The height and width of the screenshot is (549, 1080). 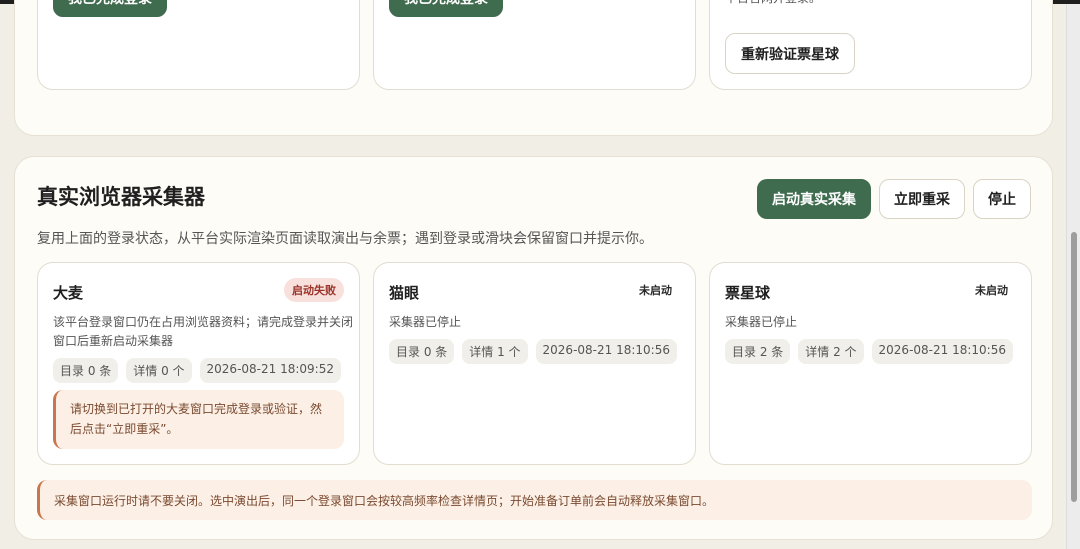 What do you see at coordinates (1074, 367) in the screenshot?
I see `scrollbar-thumb` at bounding box center [1074, 367].